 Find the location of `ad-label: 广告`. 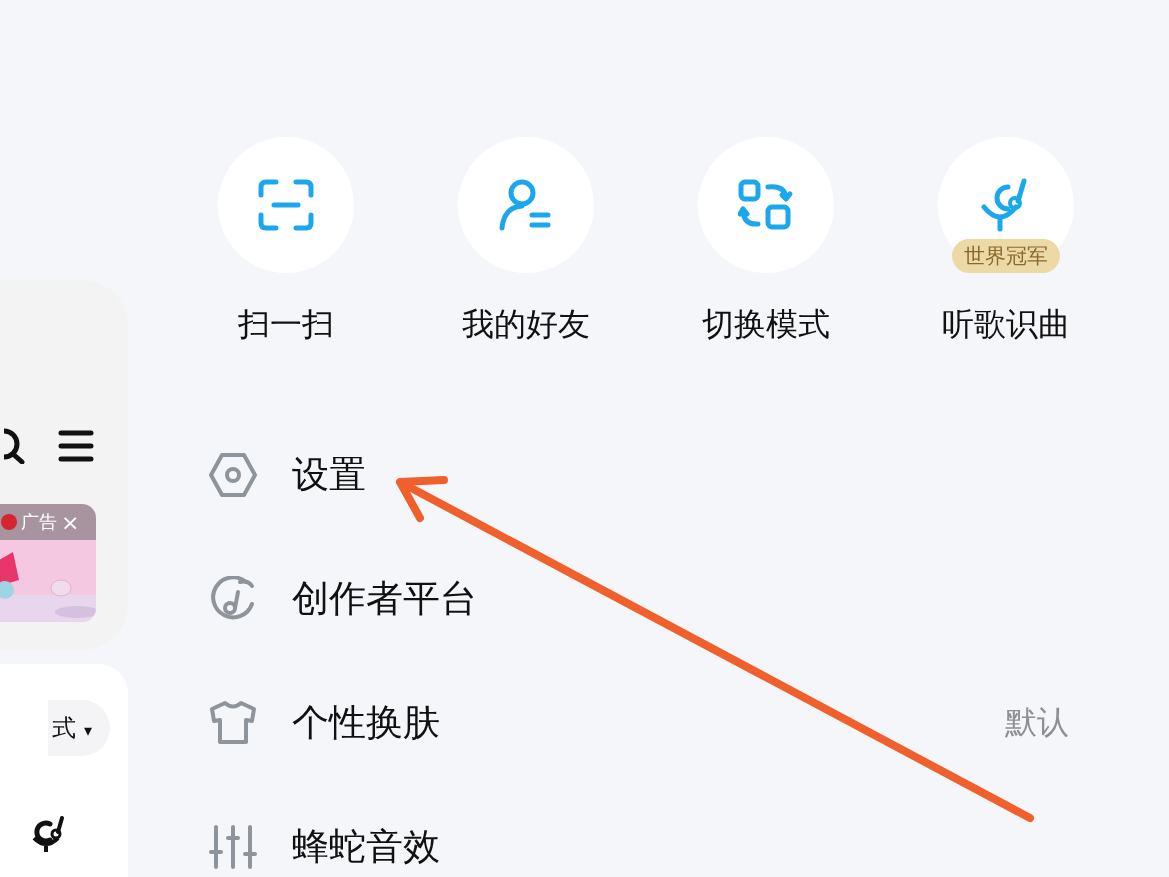

ad-label: 广告 is located at coordinates (39, 522).